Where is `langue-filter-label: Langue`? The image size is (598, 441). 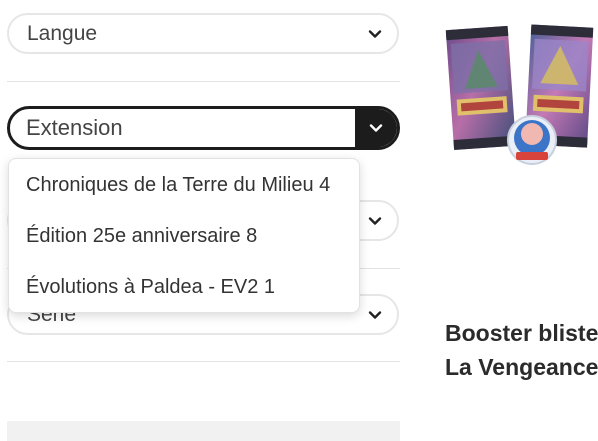
langue-filter-label: Langue is located at coordinates (62, 33).